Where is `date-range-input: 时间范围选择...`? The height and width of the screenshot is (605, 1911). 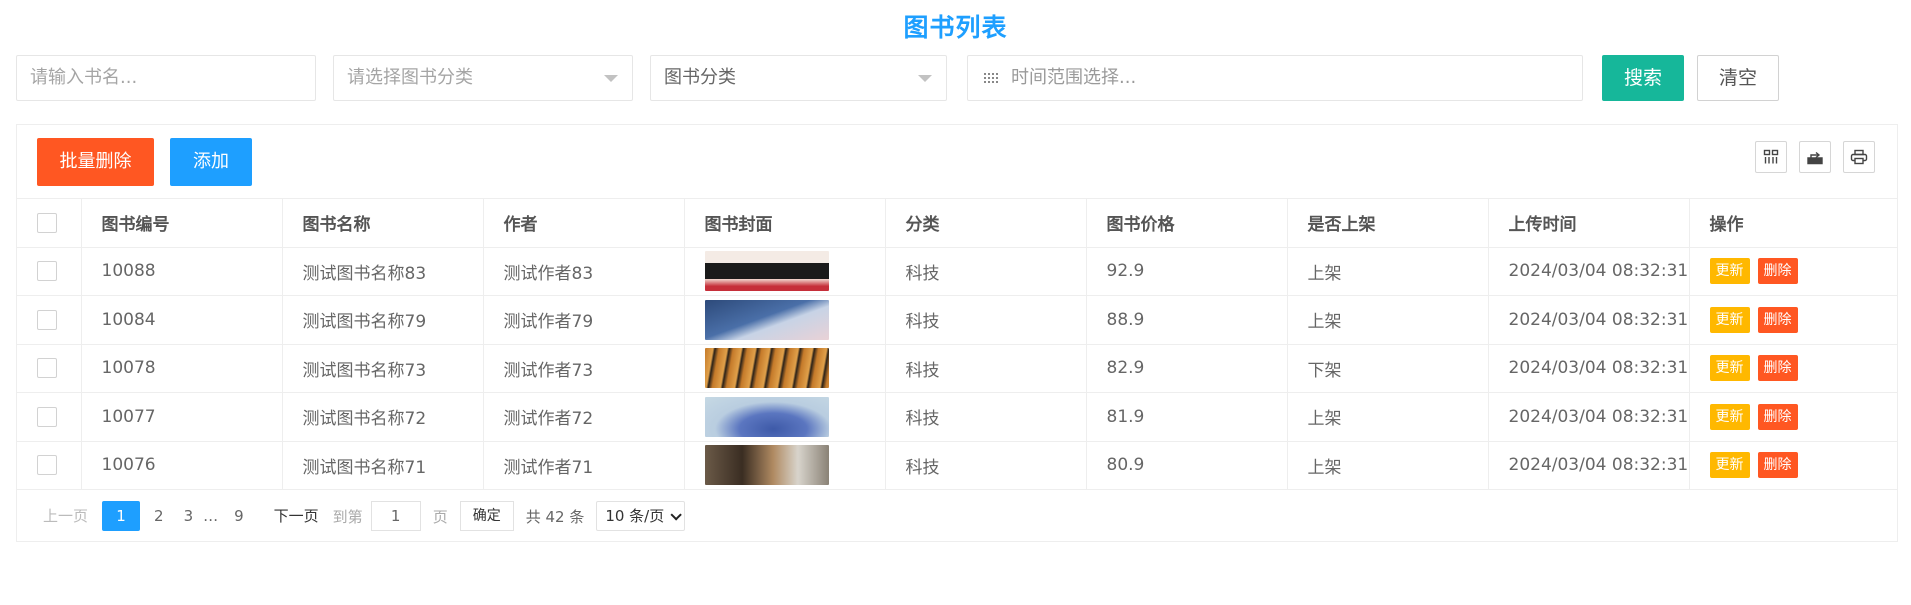
date-range-input: 时间范围选择... is located at coordinates (1275, 78).